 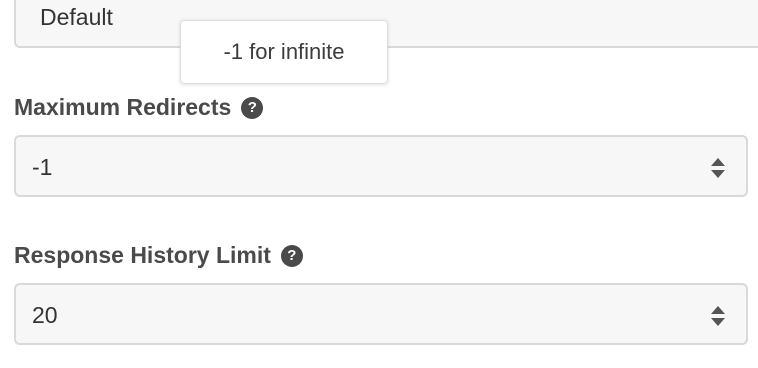 I want to click on response-history-label-text: Response History Limit, so click(x=142, y=255).